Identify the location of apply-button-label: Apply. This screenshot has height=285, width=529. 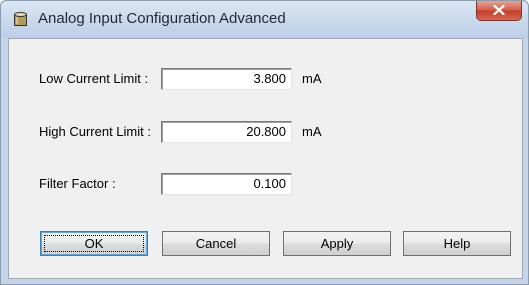
(337, 243).